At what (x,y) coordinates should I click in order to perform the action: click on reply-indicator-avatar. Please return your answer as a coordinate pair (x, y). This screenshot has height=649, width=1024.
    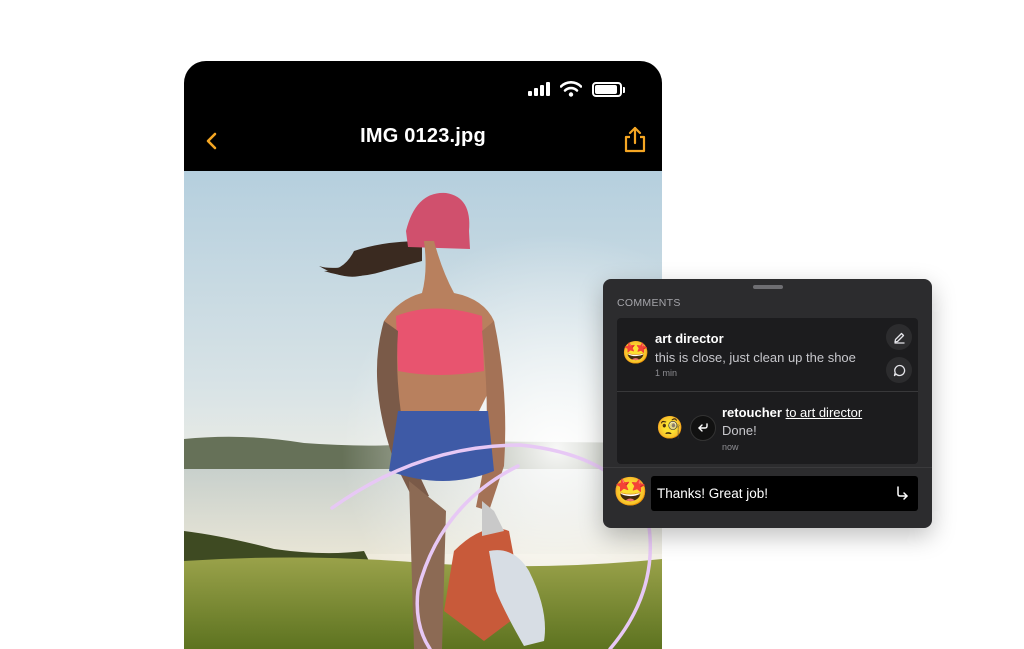
    Looking at the image, I should click on (703, 428).